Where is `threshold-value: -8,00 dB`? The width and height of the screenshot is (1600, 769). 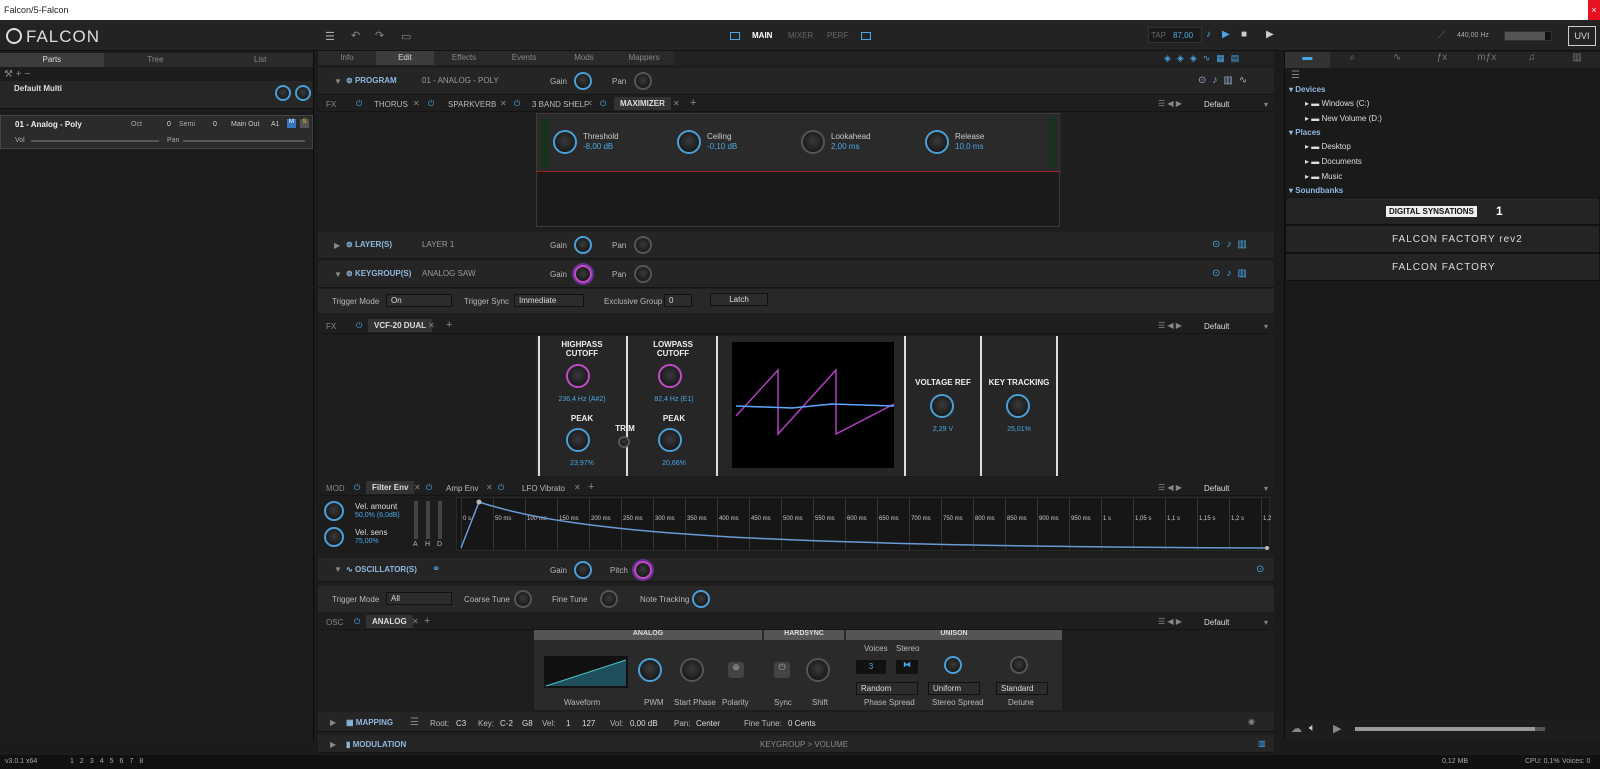
threshold-value: -8,00 dB is located at coordinates (598, 146).